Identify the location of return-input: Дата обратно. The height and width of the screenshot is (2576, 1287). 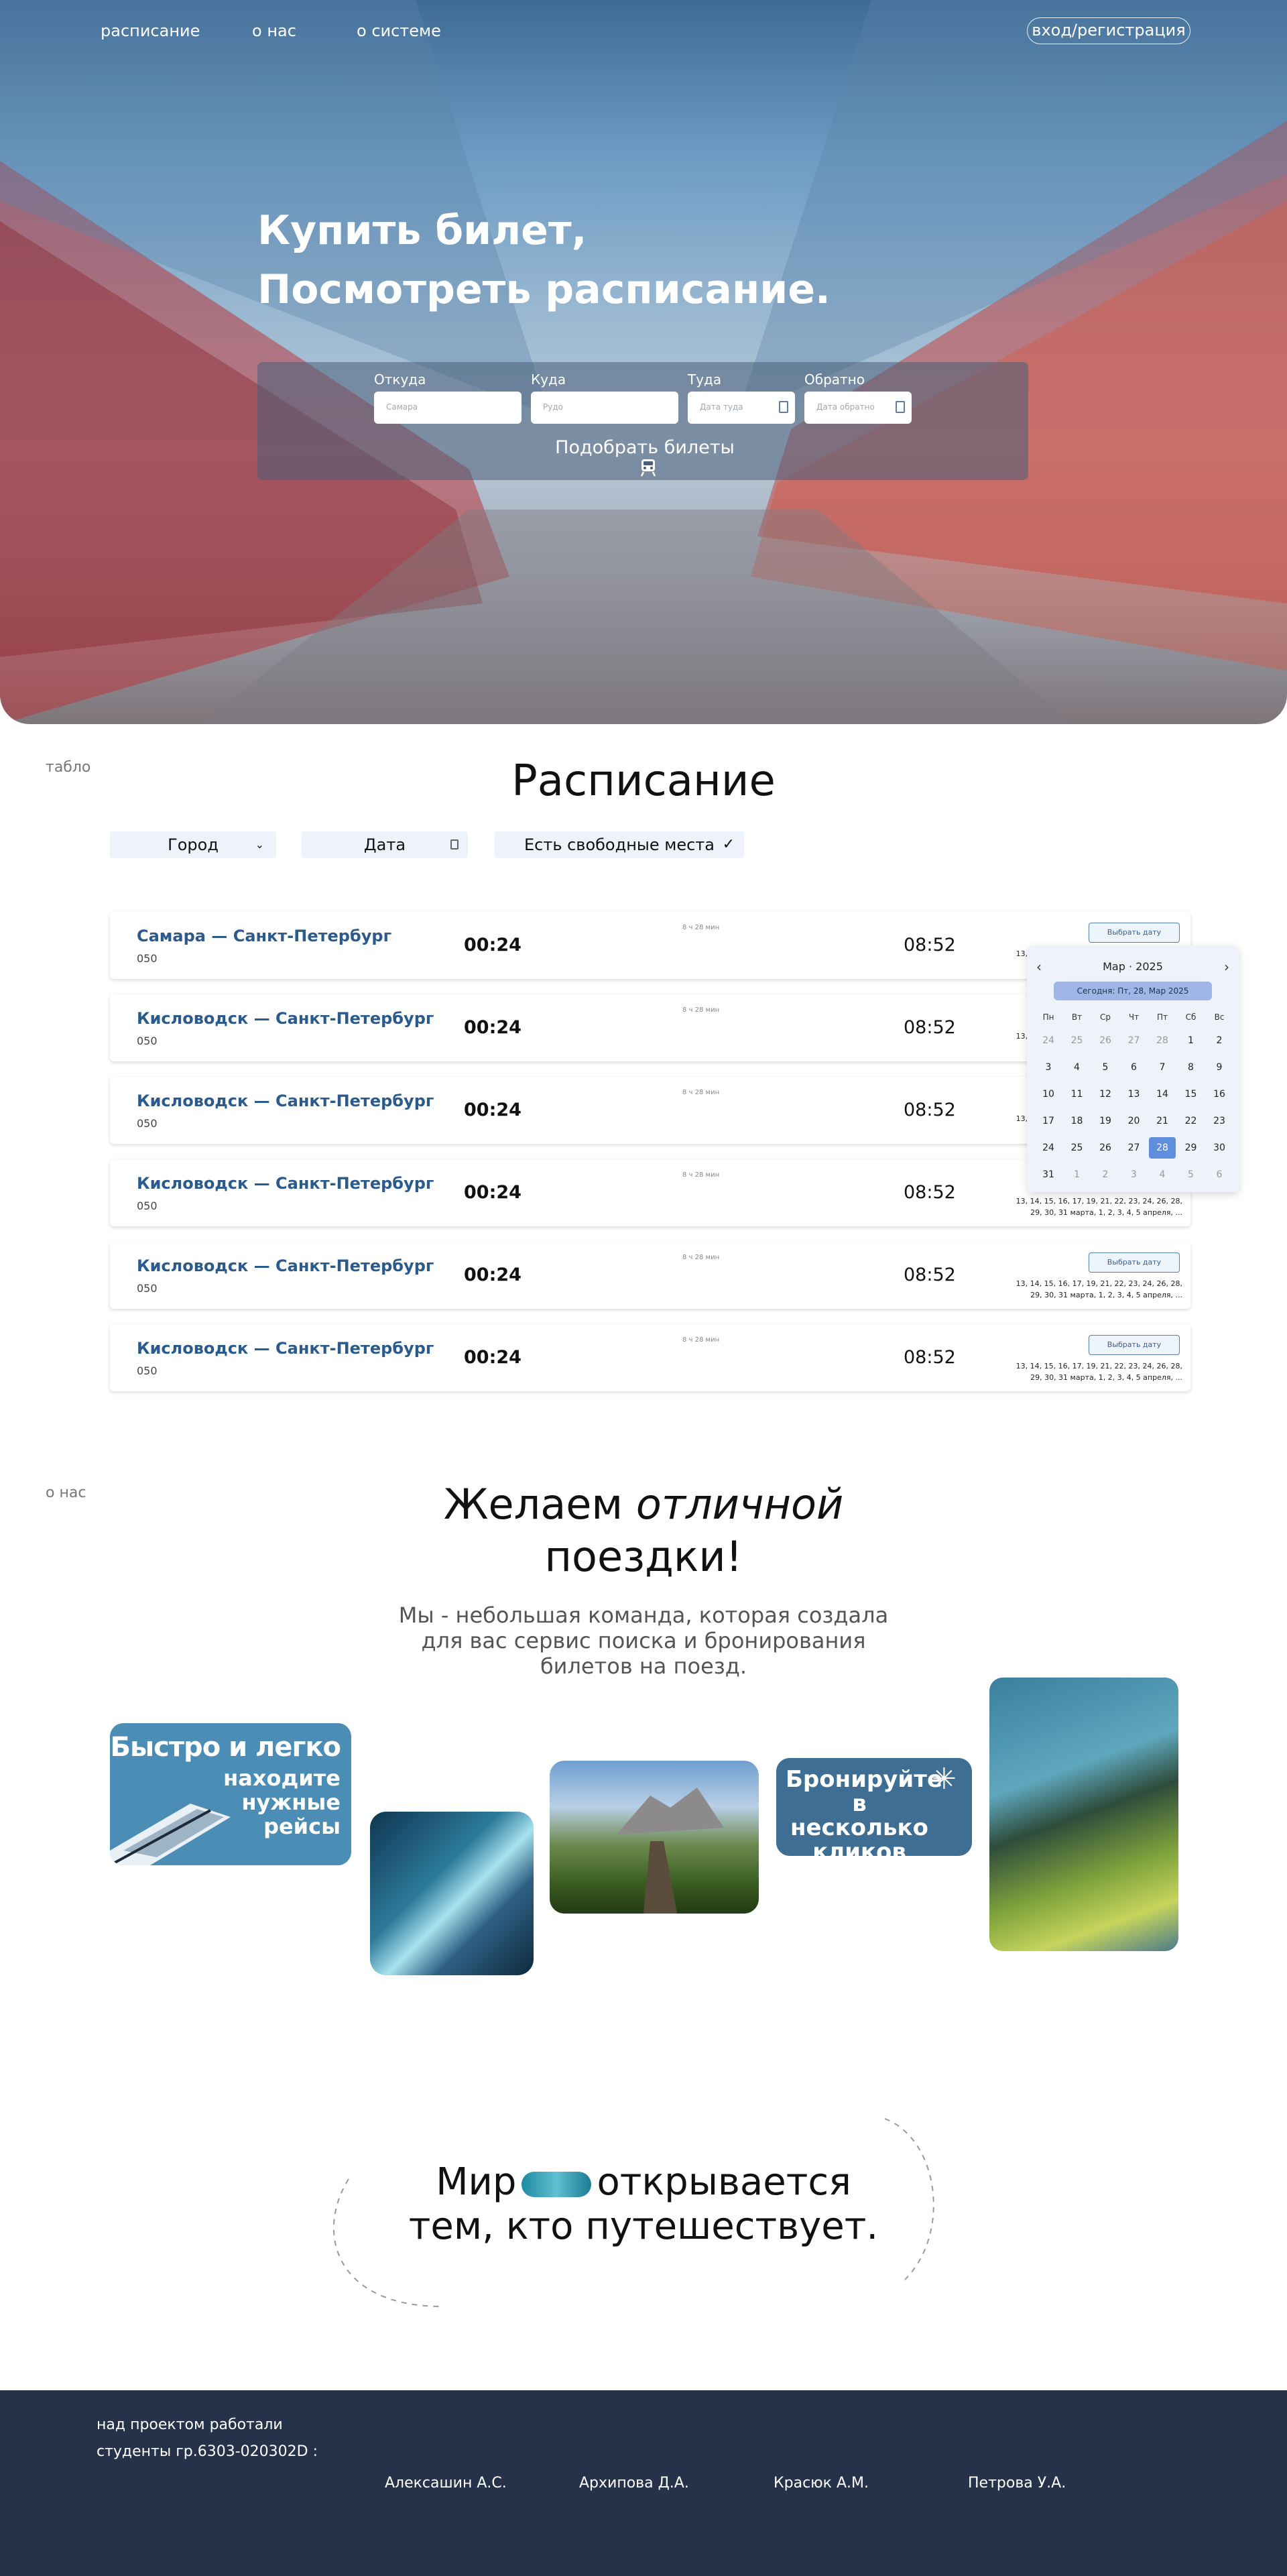
(858, 408).